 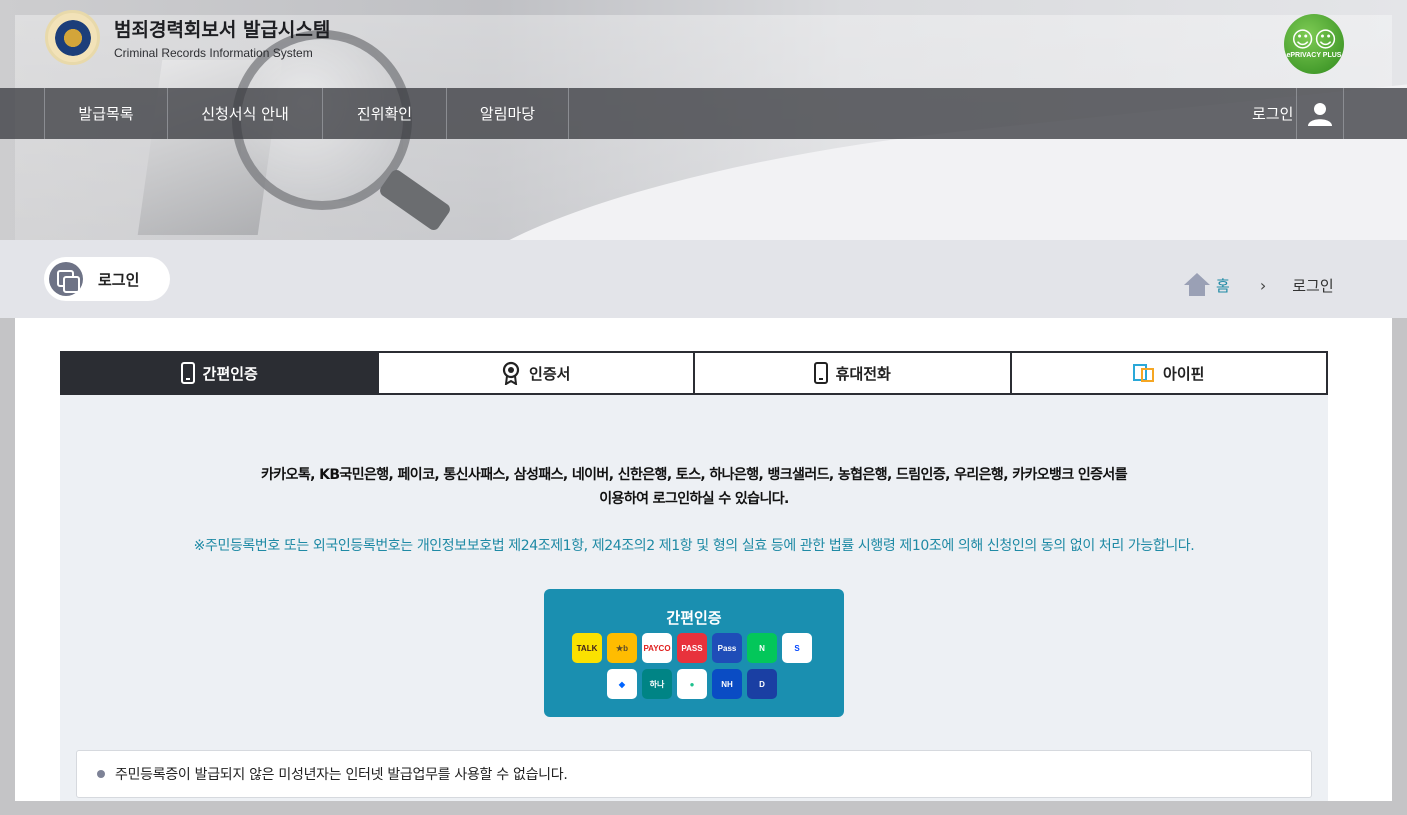 What do you see at coordinates (727, 684) in the screenshot?
I see `nh-bank-icon: NH` at bounding box center [727, 684].